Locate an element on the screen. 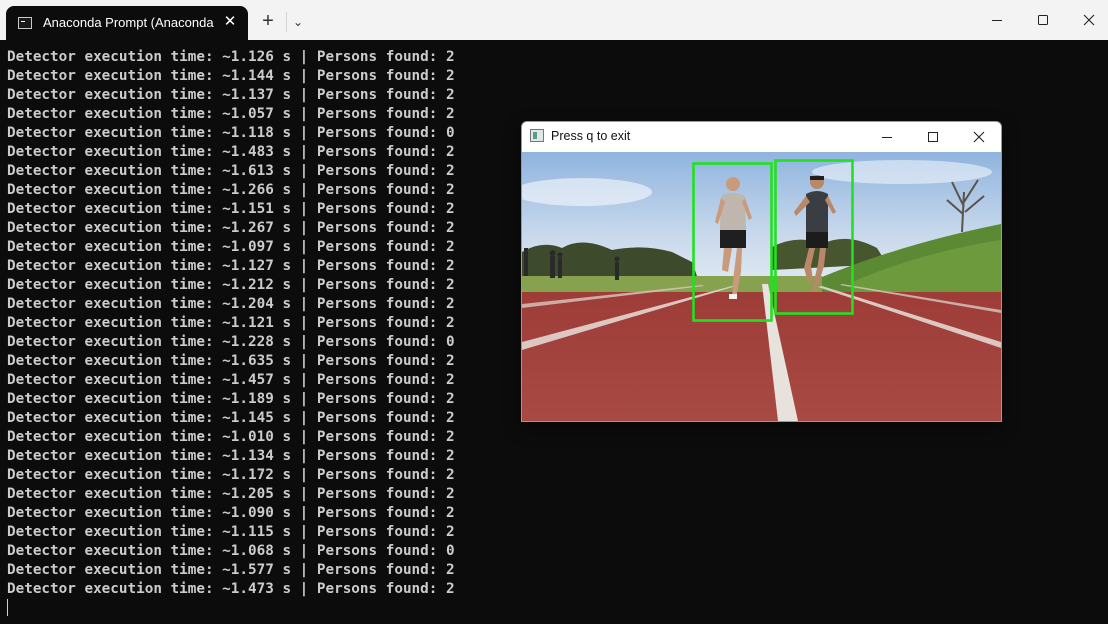  text-cursor is located at coordinates (7, 607).